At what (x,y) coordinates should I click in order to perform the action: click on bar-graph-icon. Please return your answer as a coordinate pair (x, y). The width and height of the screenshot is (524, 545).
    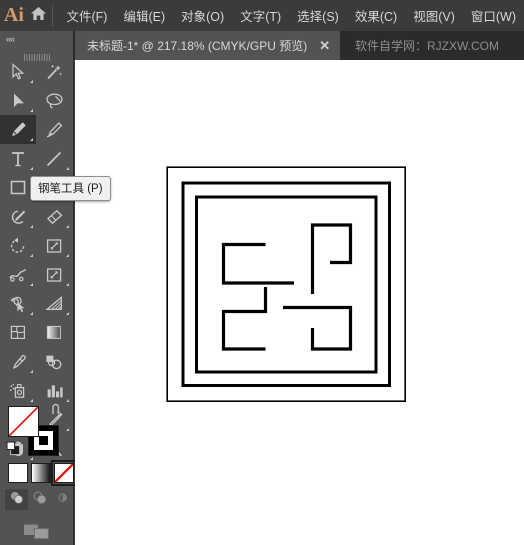
    Looking at the image, I should click on (54, 391).